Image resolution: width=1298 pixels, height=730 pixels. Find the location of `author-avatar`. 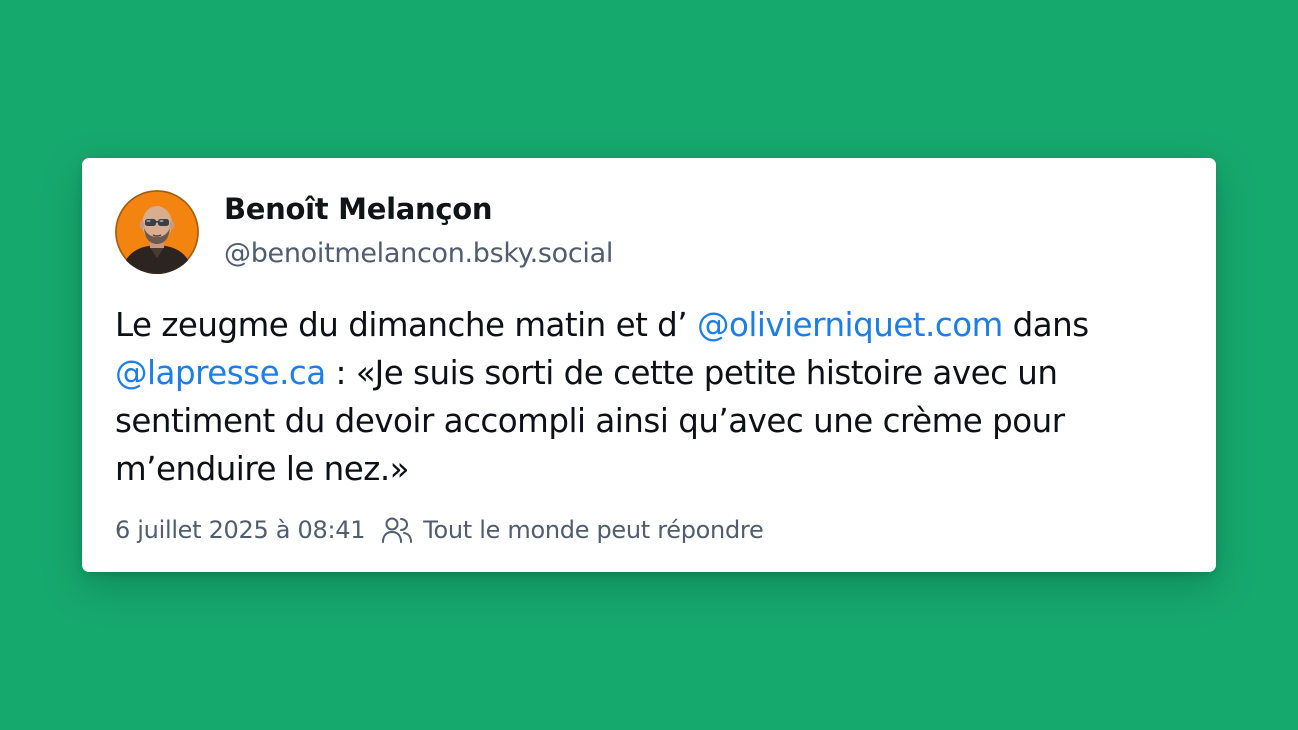

author-avatar is located at coordinates (157, 232).